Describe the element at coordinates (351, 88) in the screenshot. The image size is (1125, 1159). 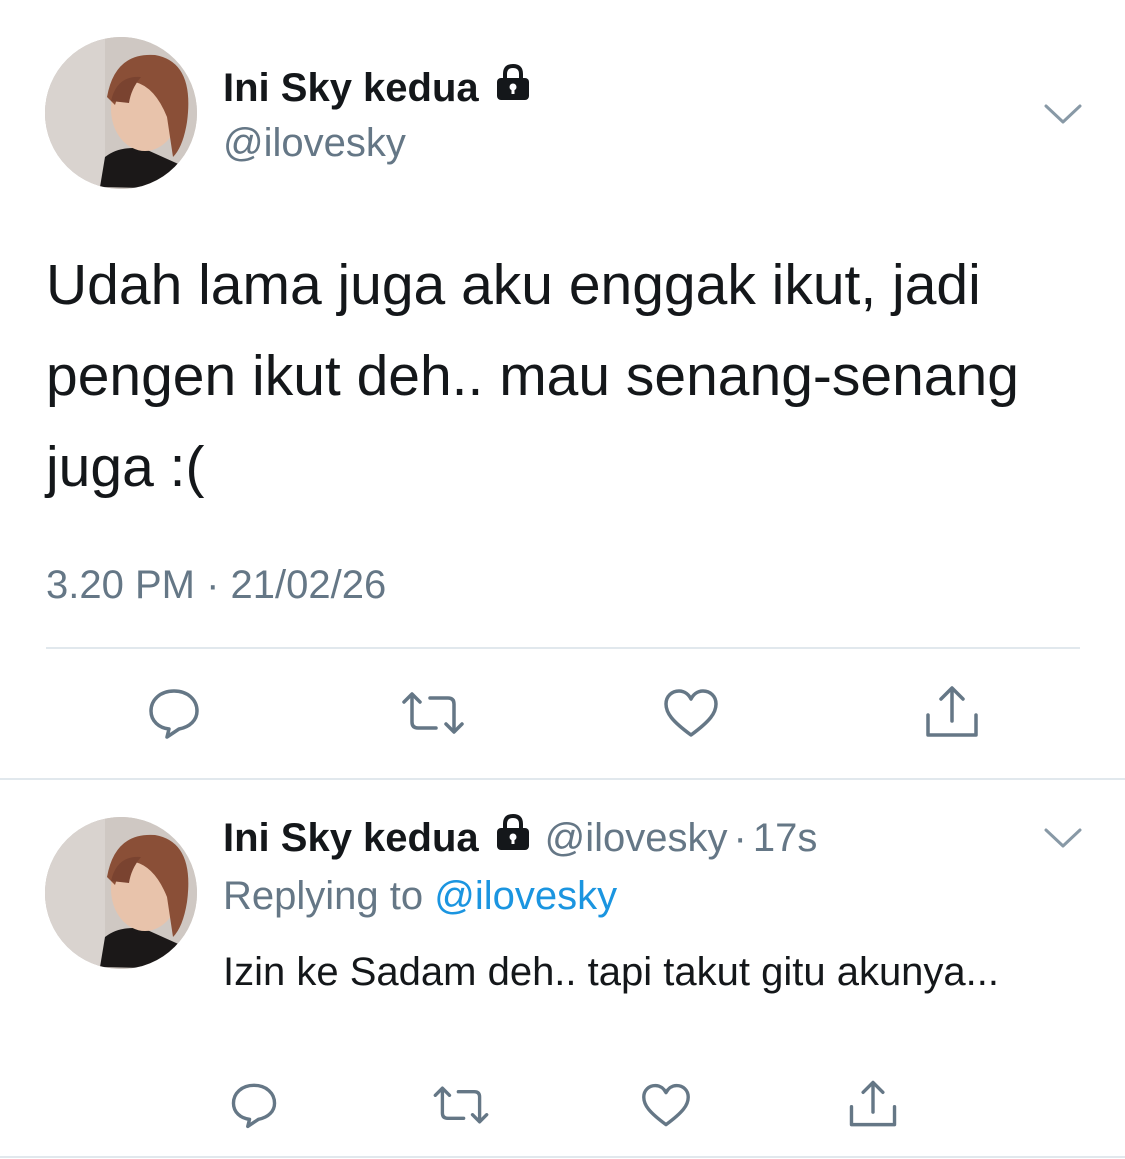
I see `display-name-text: Ini Sky kedua` at that location.